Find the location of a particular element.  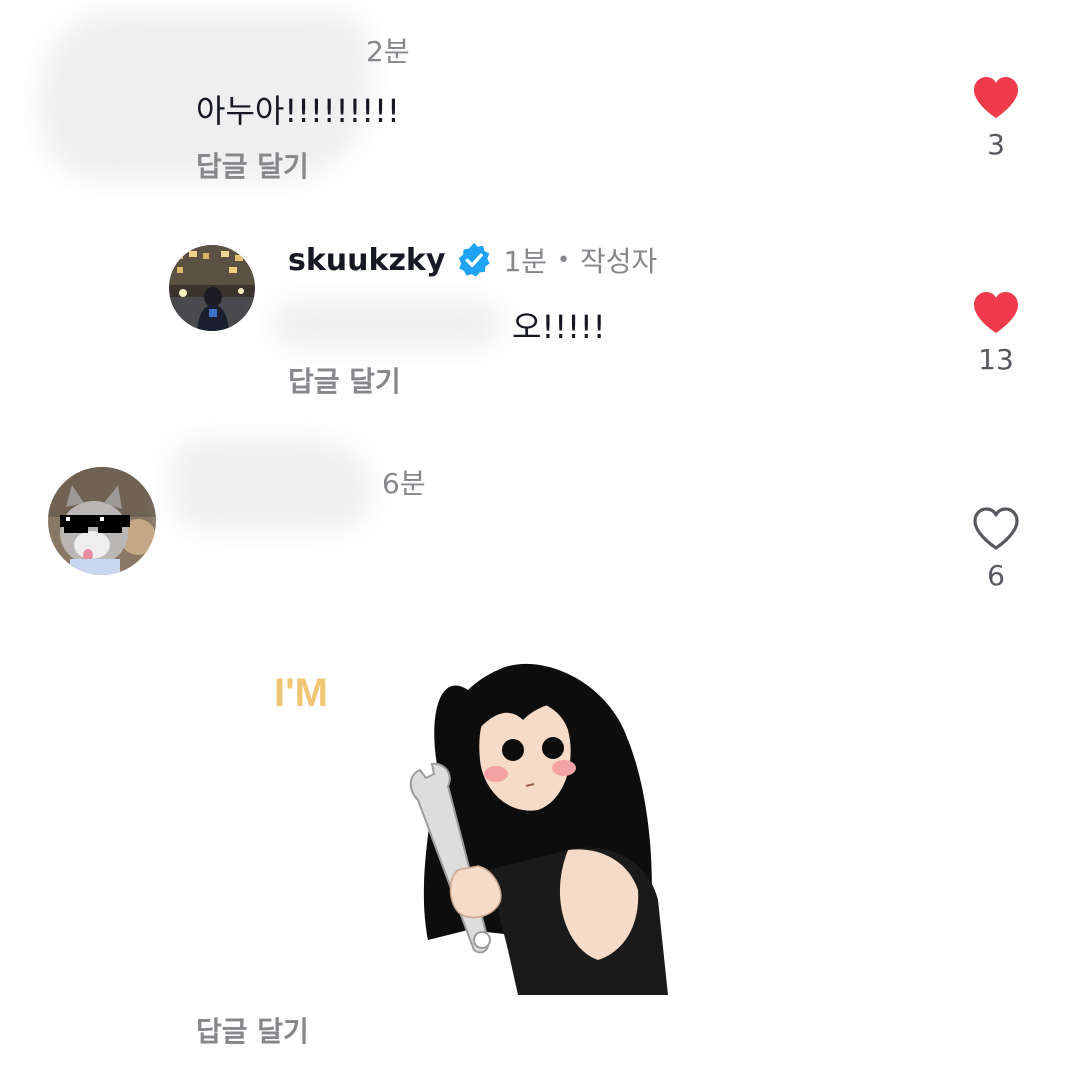

comment-time: 2분 is located at coordinates (388, 51).